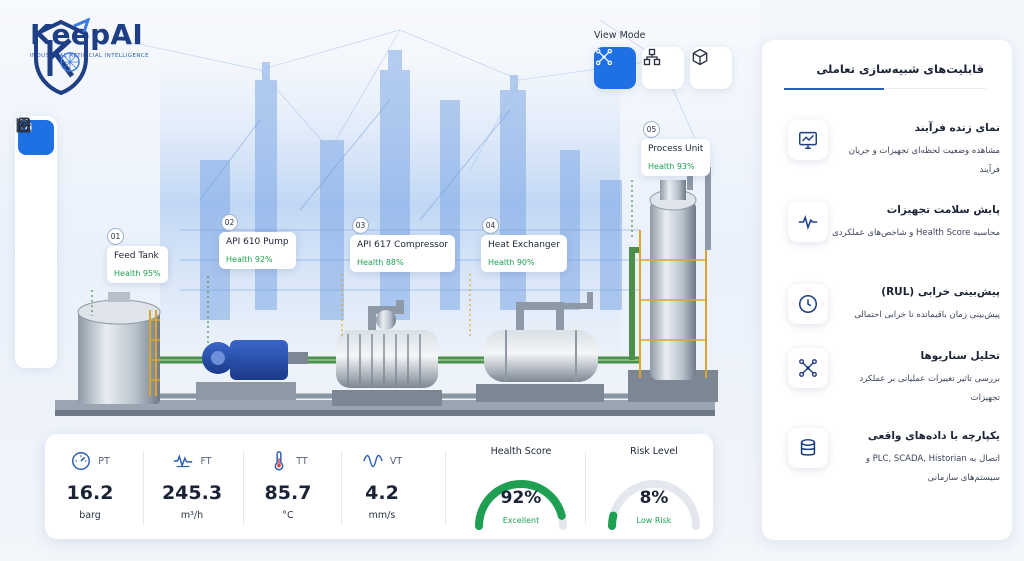 The image size is (1024, 561). Describe the element at coordinates (615, 68) in the screenshot. I see `view-mode-network-button` at that location.